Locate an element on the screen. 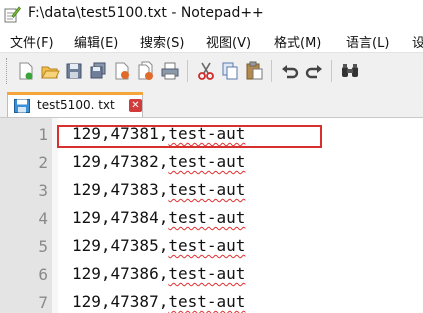 This screenshot has height=313, width=423. undo-icon is located at coordinates (290, 71).